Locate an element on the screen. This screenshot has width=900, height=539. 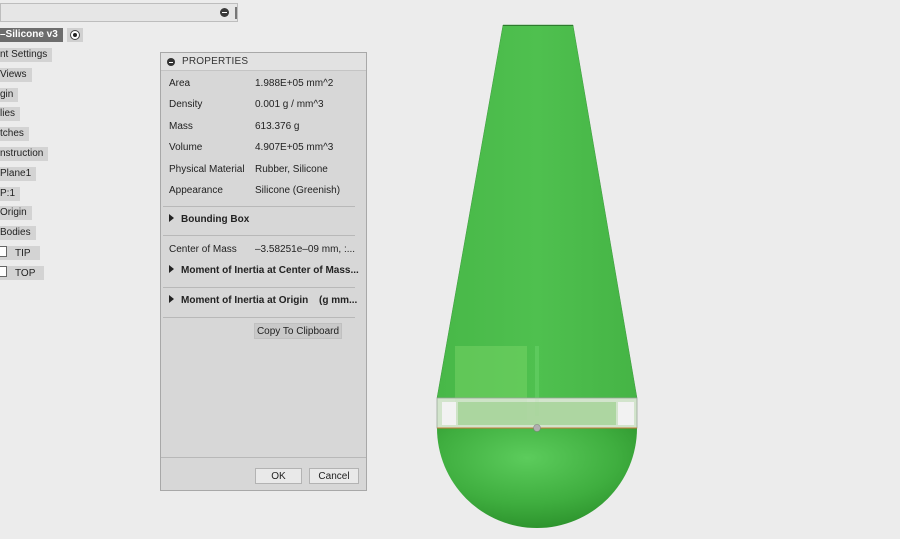
body-label: TIP is located at coordinates (23, 253).